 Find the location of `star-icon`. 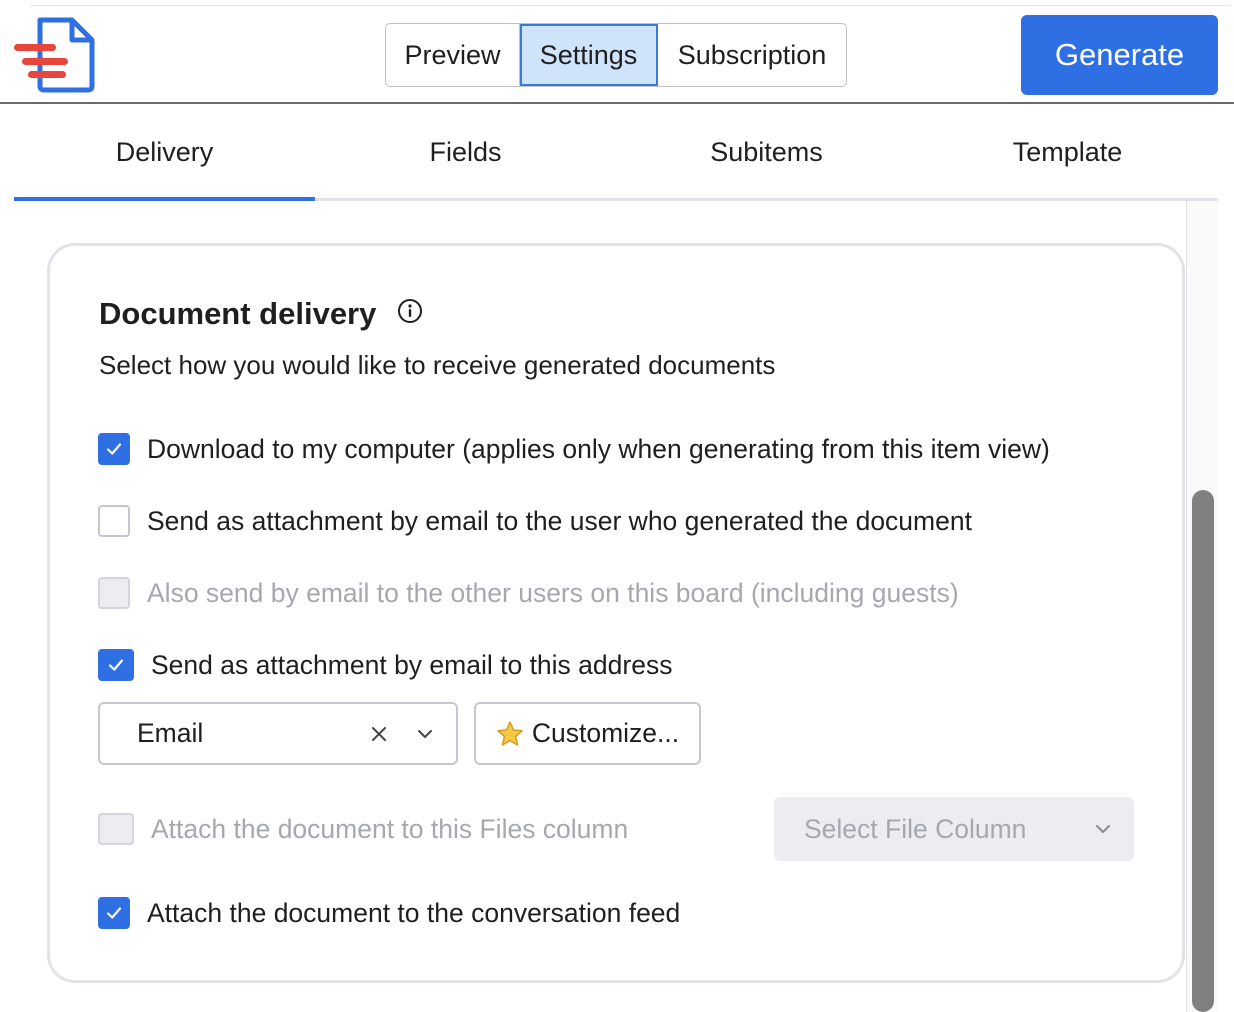

star-icon is located at coordinates (510, 733).